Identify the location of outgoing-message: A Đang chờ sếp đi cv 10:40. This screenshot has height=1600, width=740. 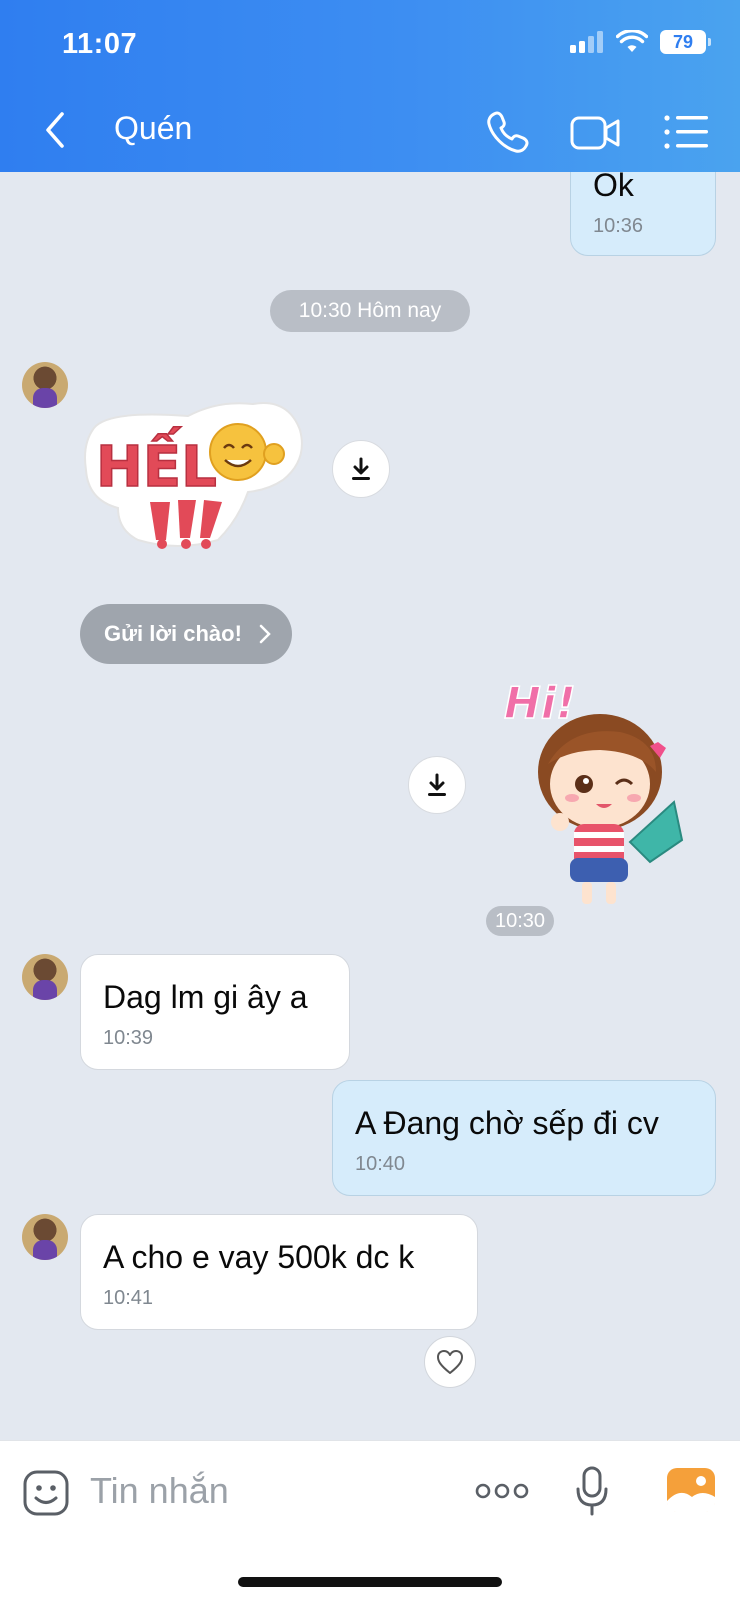
(524, 1138).